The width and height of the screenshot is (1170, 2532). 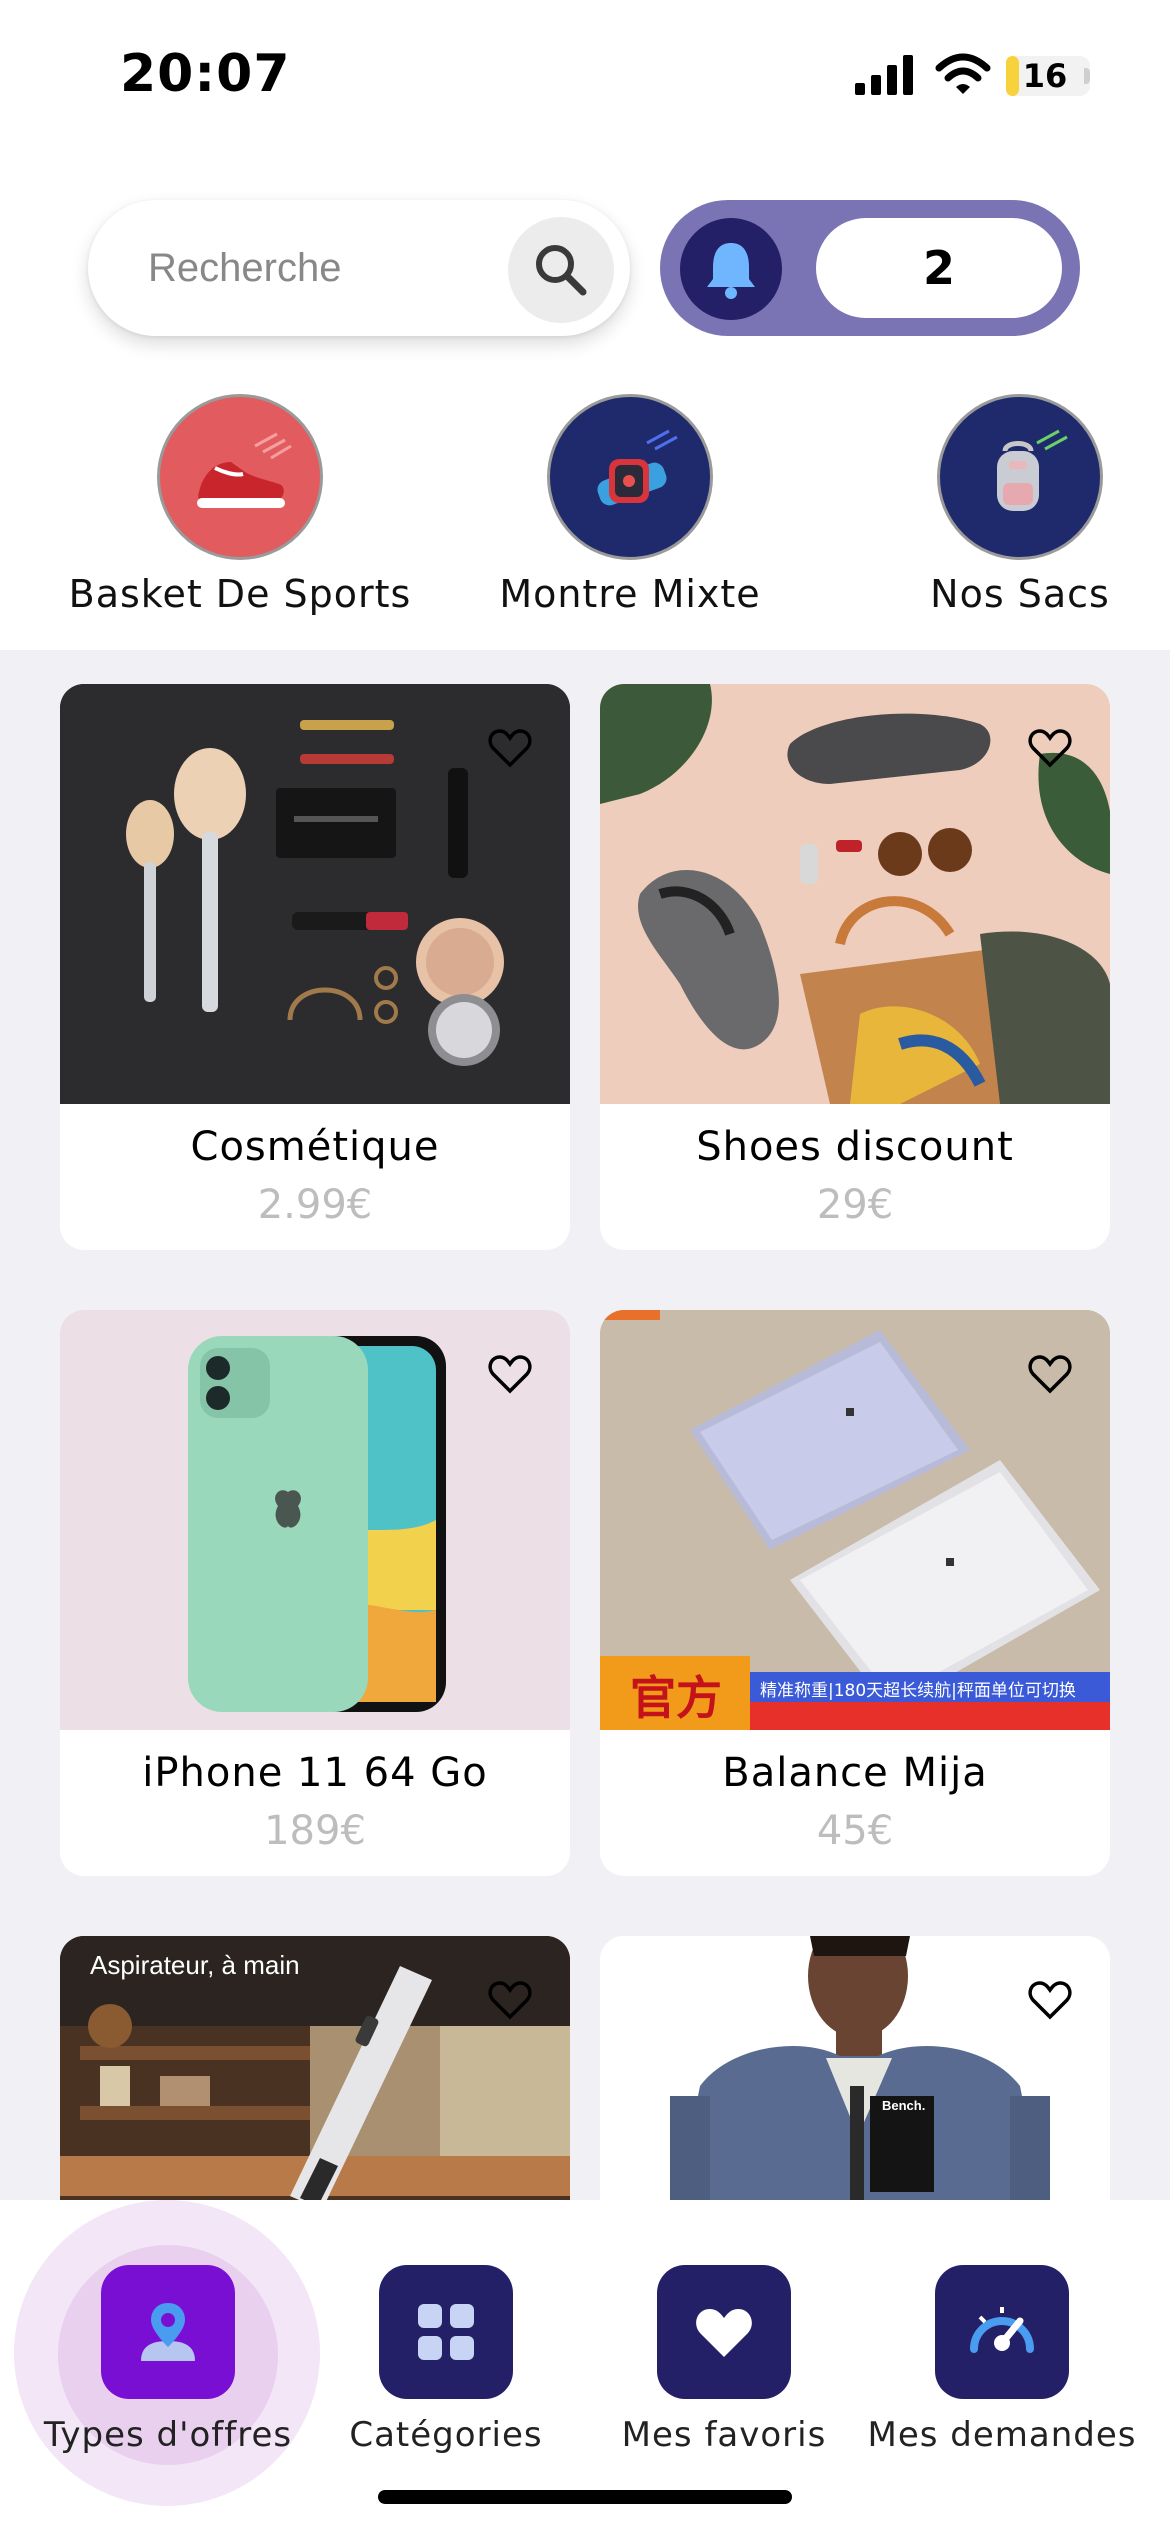 I want to click on map-pin-person-icon, so click(x=168, y=2332).